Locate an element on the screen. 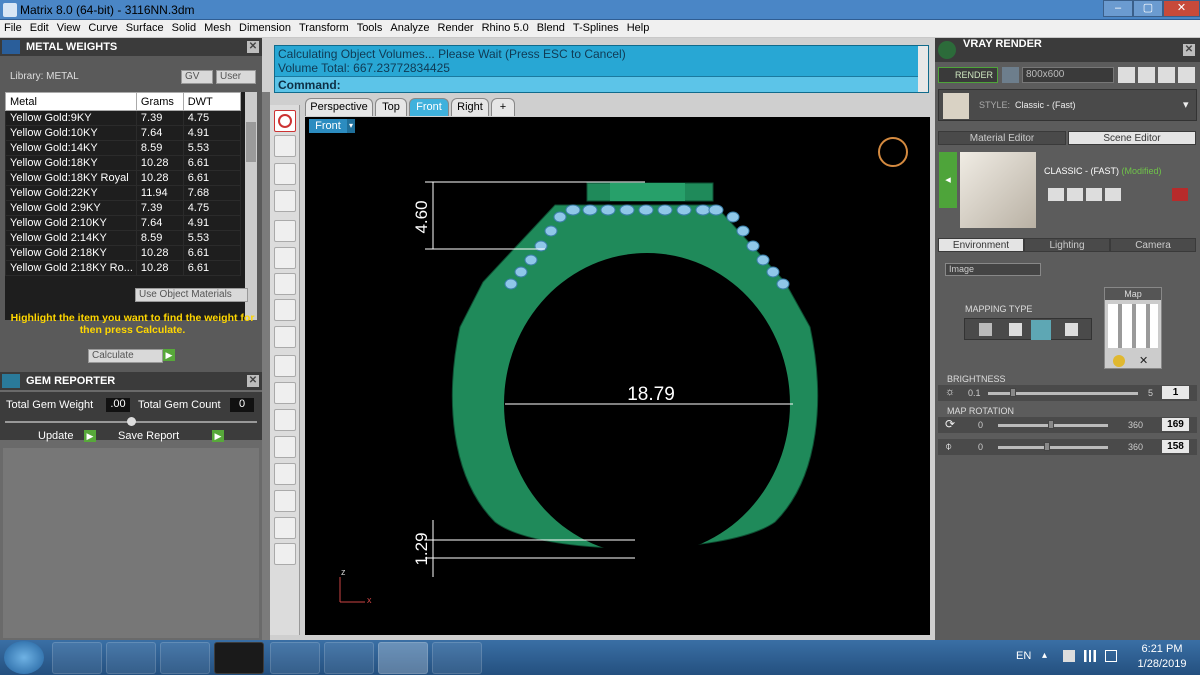 The image size is (1200, 675). tab-scene-editor: Scene Editor is located at coordinates (1132, 138).